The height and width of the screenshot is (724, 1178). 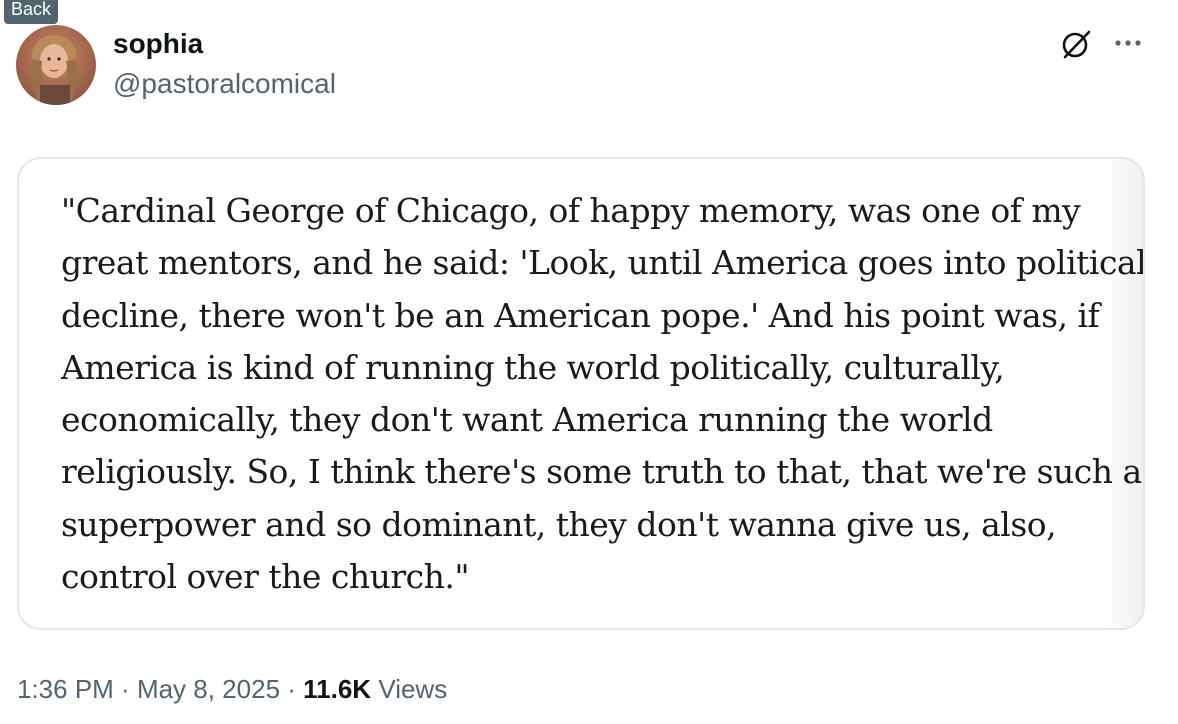 I want to click on tweet-time: 1:36 PM, so click(x=65, y=689).